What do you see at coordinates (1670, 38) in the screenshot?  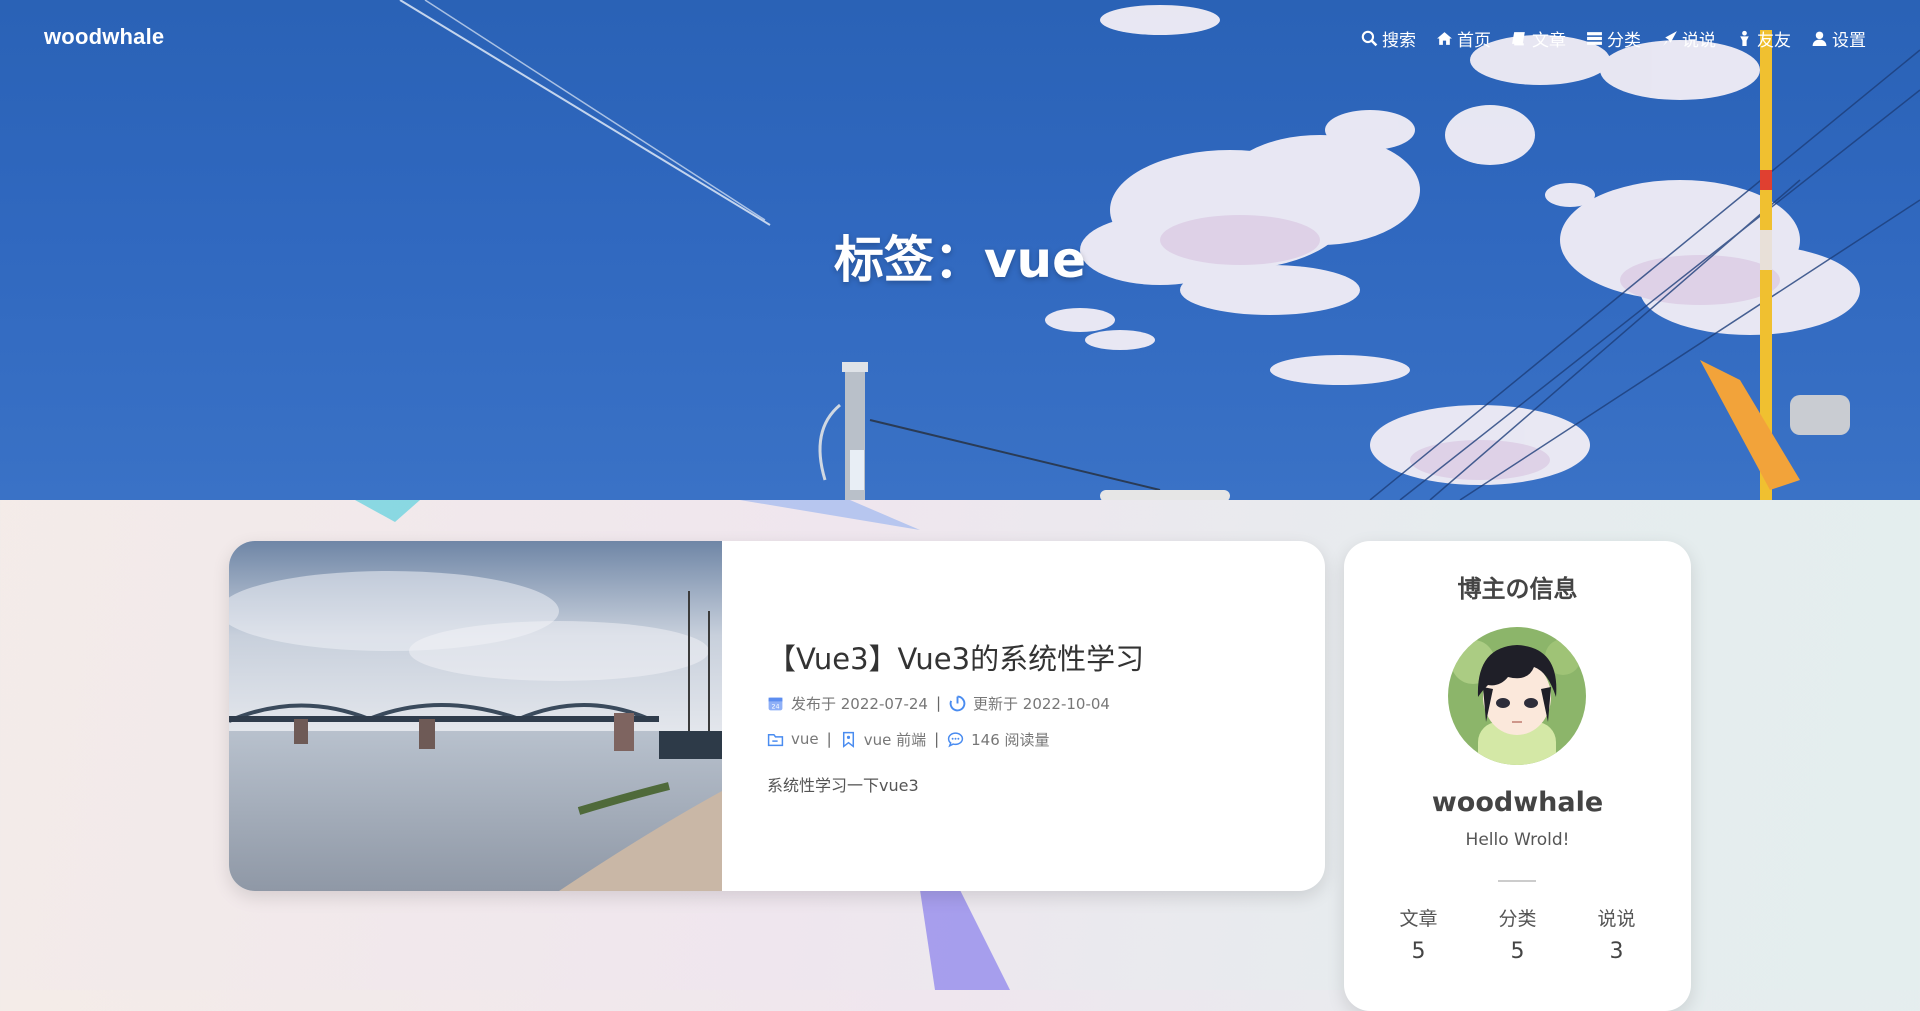 I see `rocket-icon` at bounding box center [1670, 38].